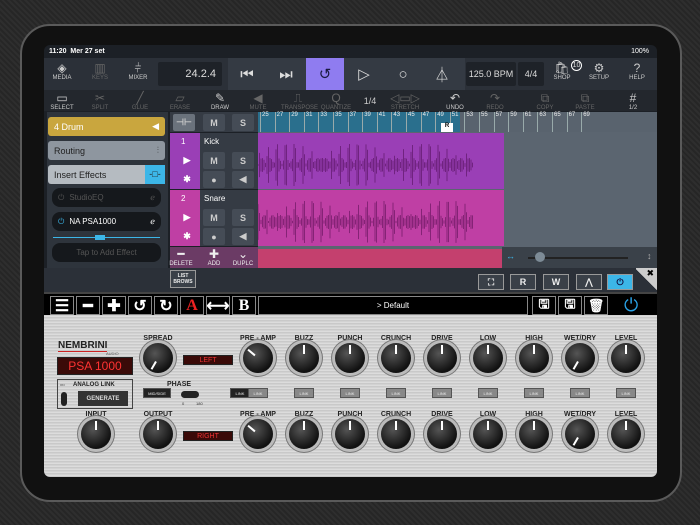  What do you see at coordinates (183, 279) in the screenshot?
I see `list-browse-button: LIST BROWS` at bounding box center [183, 279].